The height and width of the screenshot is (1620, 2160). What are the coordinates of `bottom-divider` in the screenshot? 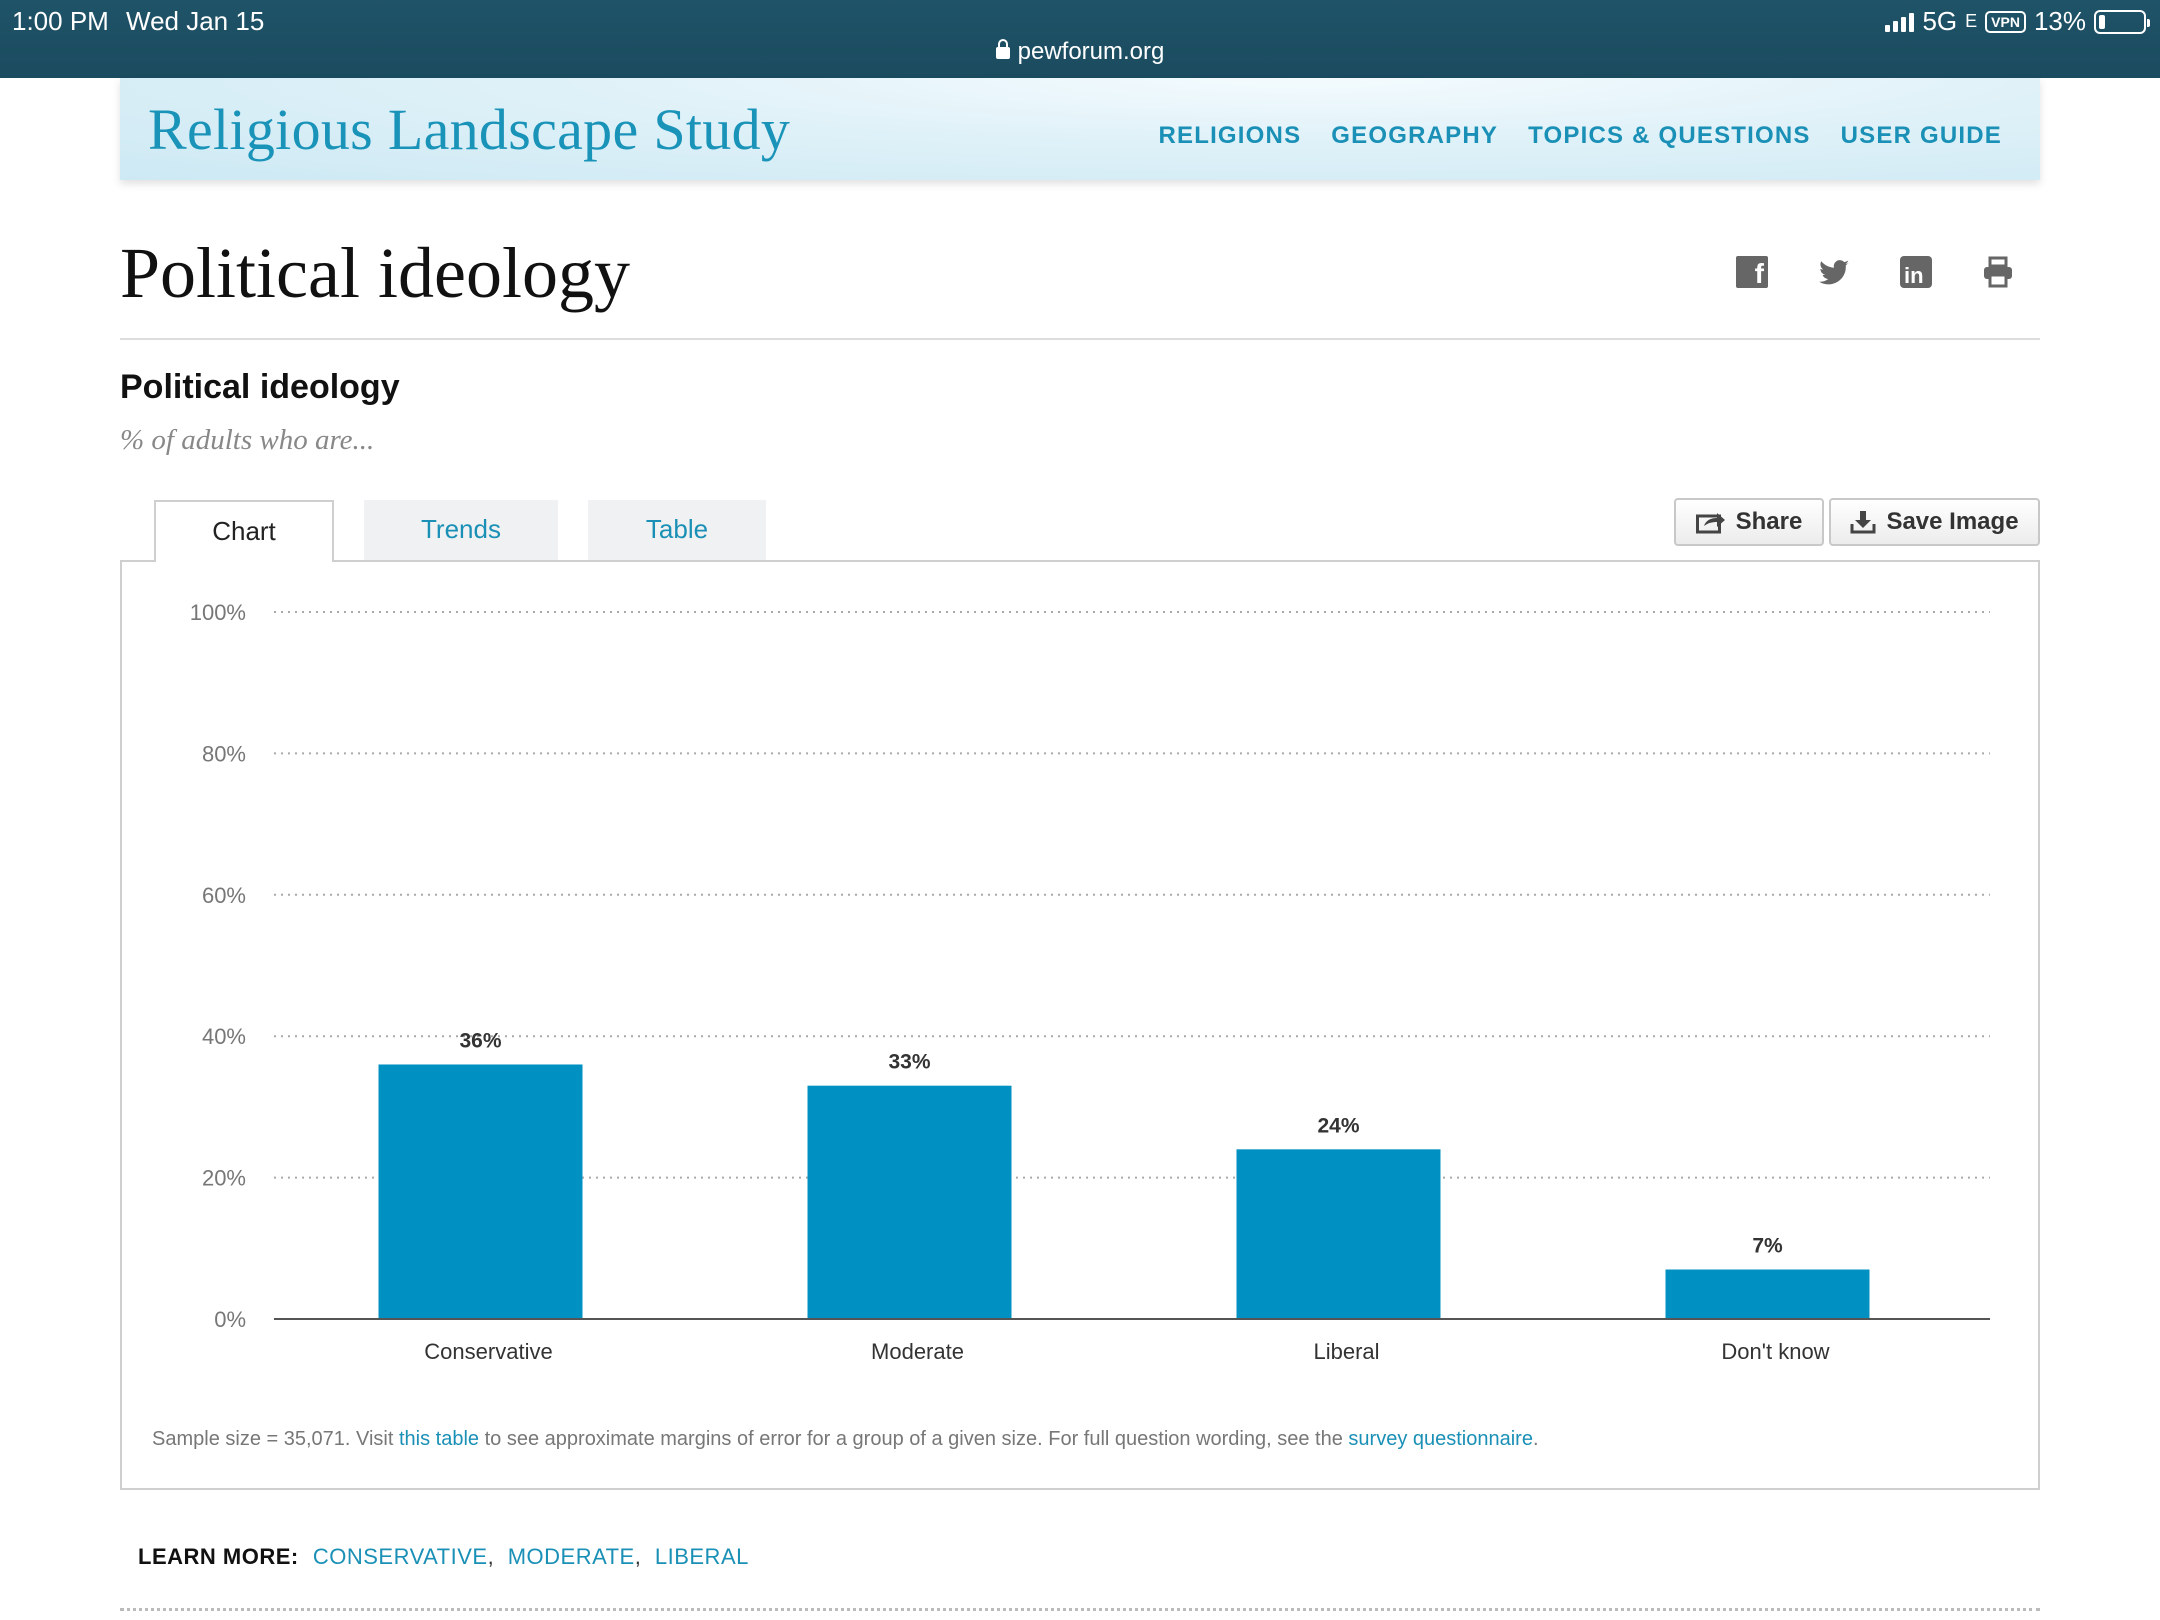 It's located at (1080, 1609).